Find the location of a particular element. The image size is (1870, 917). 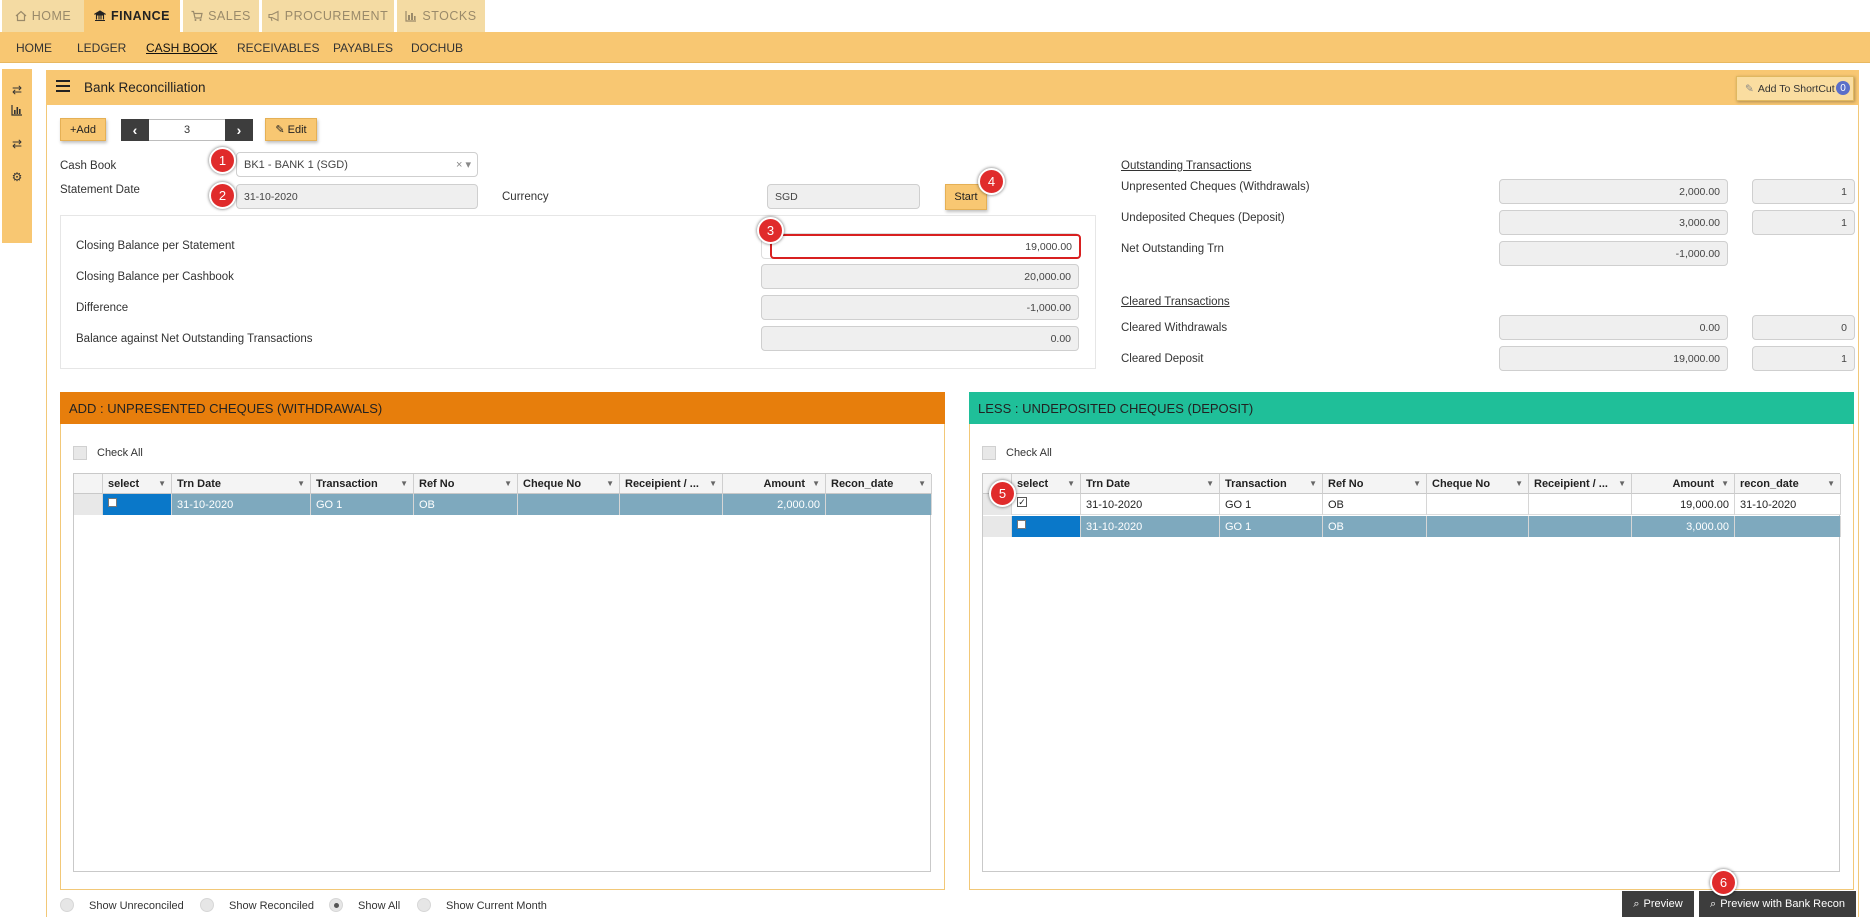

add-button: +Add is located at coordinates (83, 129).